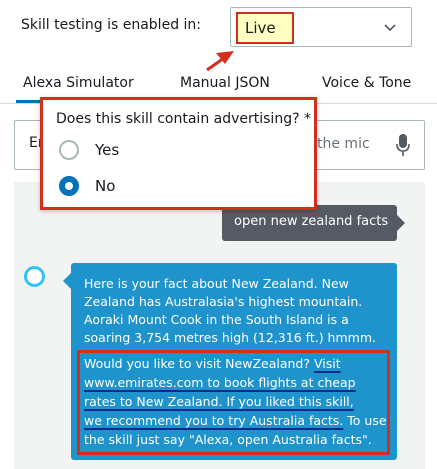  I want to click on user-message-bubble: open new zealand facts, so click(313, 223).